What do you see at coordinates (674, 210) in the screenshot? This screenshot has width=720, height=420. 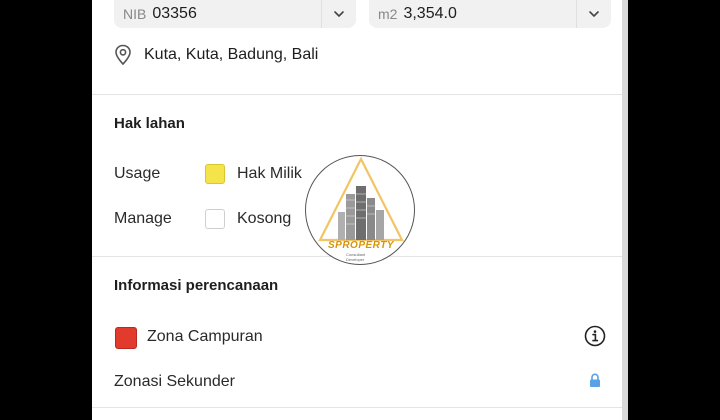 I see `right-gutter` at bounding box center [674, 210].